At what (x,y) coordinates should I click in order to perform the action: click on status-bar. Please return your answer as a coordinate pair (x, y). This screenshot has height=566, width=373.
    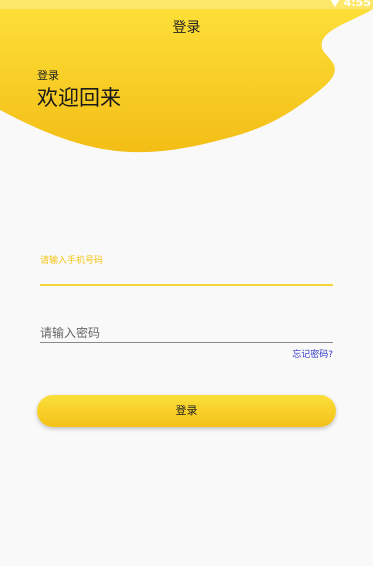
    Looking at the image, I should click on (186, 4).